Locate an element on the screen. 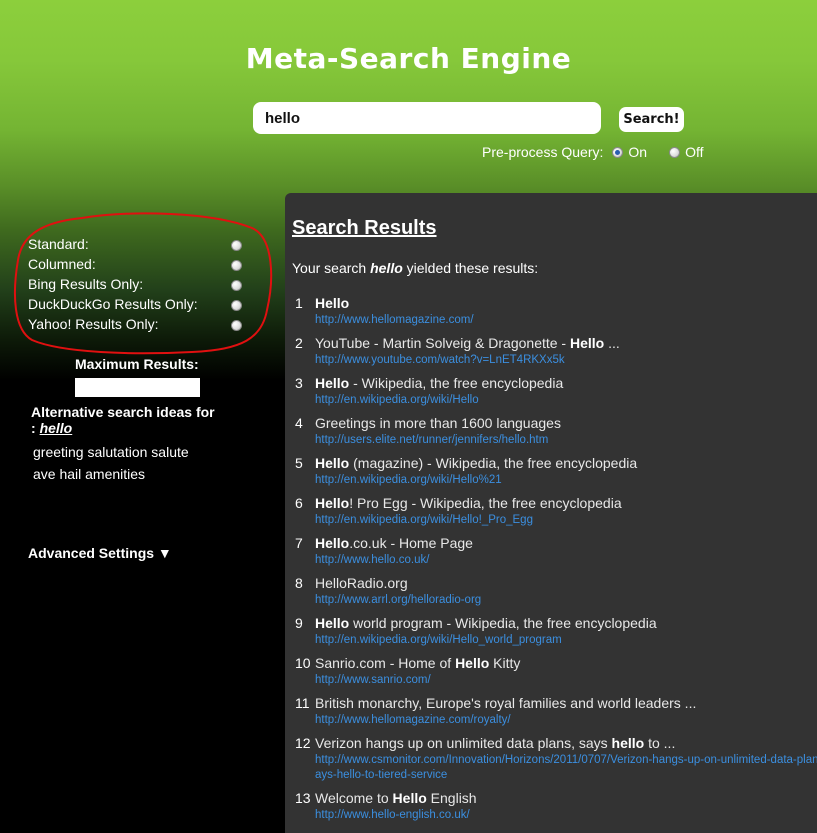 This screenshot has height=833, width=817. alt-title-query: hello is located at coordinates (56, 428).